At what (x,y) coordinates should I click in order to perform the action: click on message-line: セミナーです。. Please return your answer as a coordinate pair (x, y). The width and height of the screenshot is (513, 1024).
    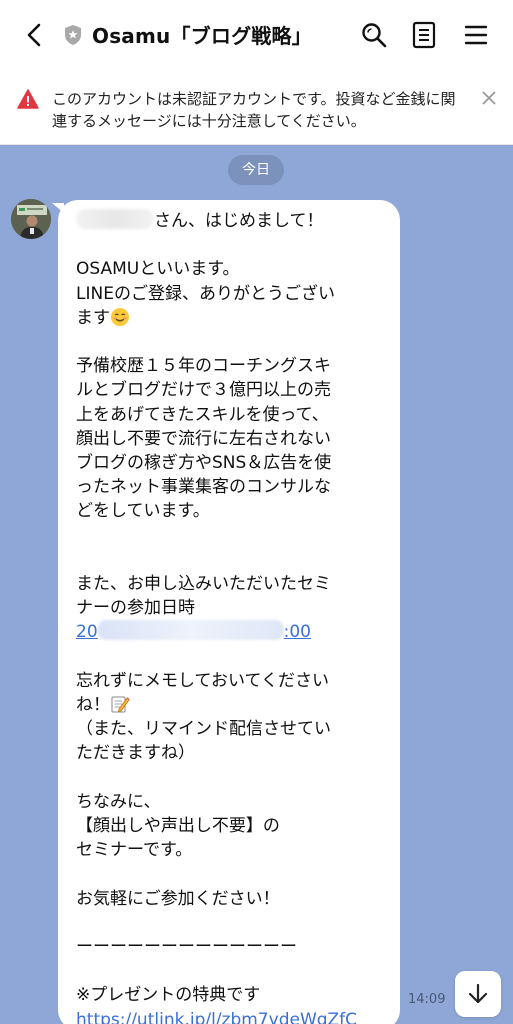
    Looking at the image, I should click on (134, 850).